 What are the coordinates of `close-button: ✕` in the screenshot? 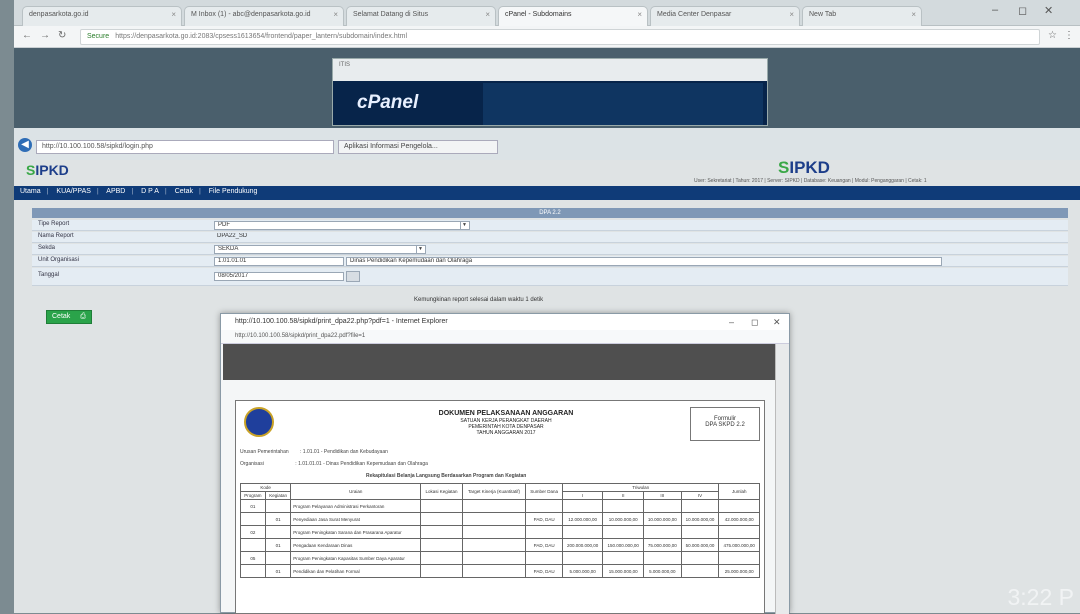 It's located at (1048, 10).